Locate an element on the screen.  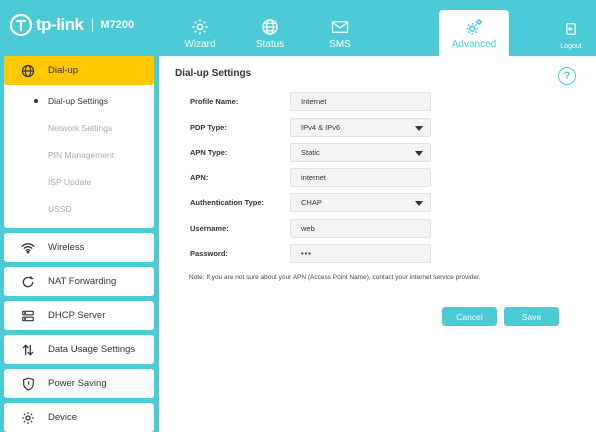
envelope-icon is located at coordinates (340, 27).